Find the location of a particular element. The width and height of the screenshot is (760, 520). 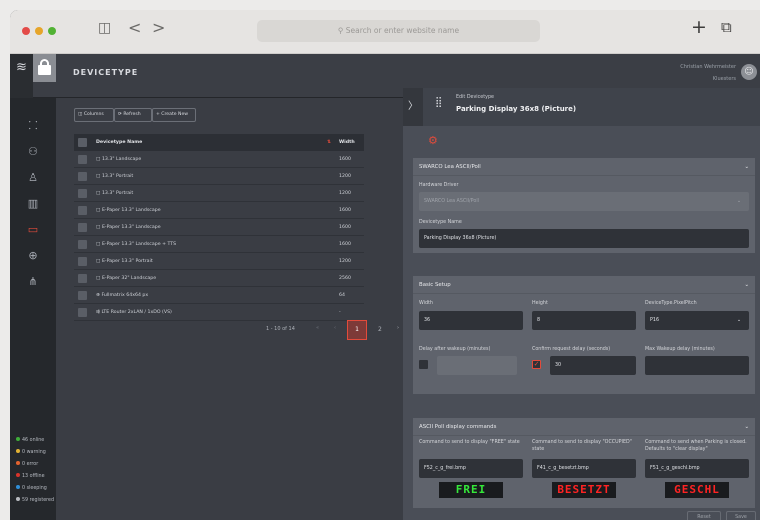

table-row: □ E-Paper 13.3" Landscape + TTS 1600 is located at coordinates (219, 244).